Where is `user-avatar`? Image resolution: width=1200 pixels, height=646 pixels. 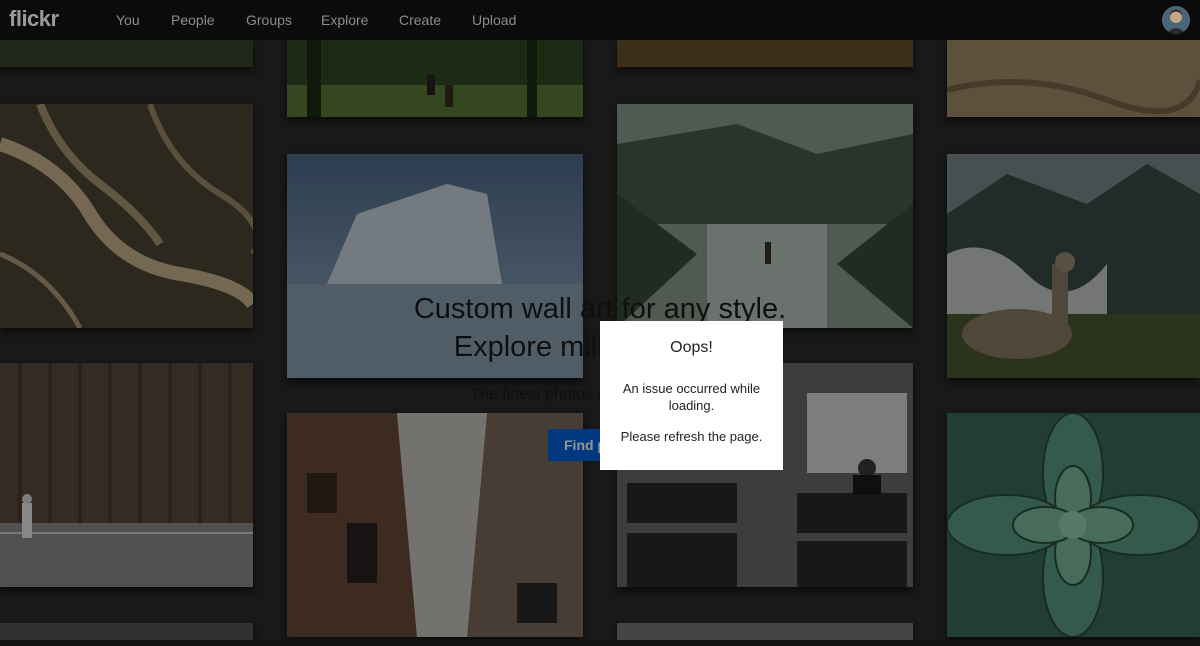 user-avatar is located at coordinates (1176, 20).